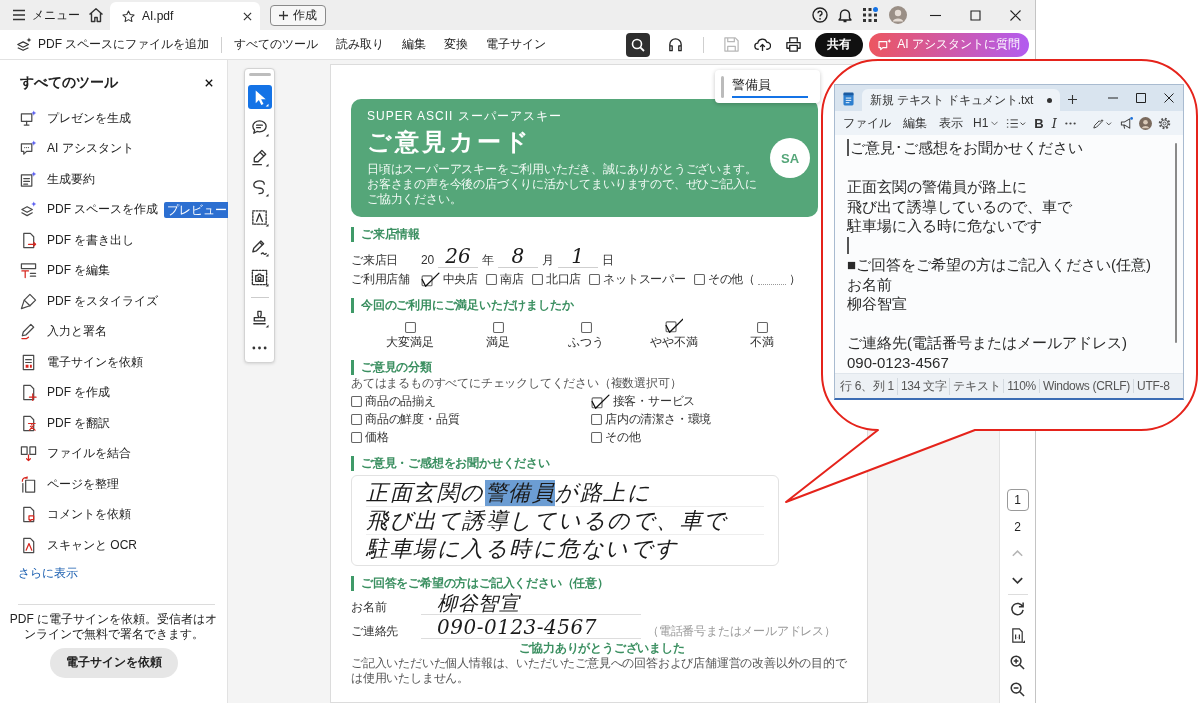 The width and height of the screenshot is (1200, 703). Describe the element at coordinates (1054, 123) in the screenshot. I see `format-button: I` at that location.